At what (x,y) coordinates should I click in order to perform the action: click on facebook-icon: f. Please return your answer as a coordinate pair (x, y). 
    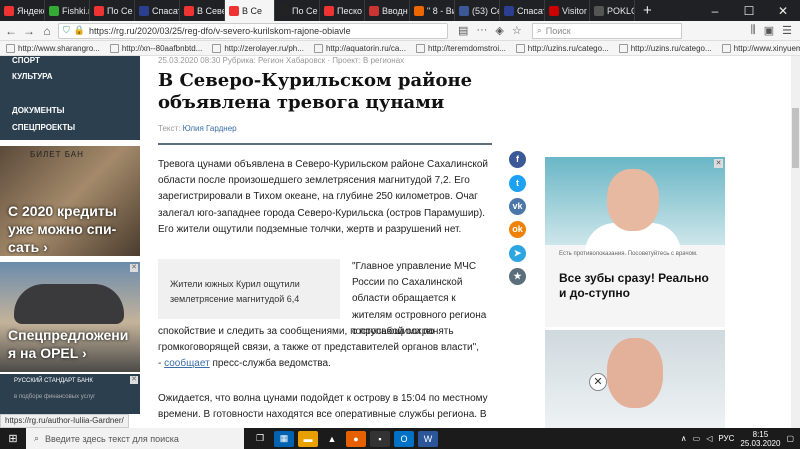
    Looking at the image, I should click on (517, 159).